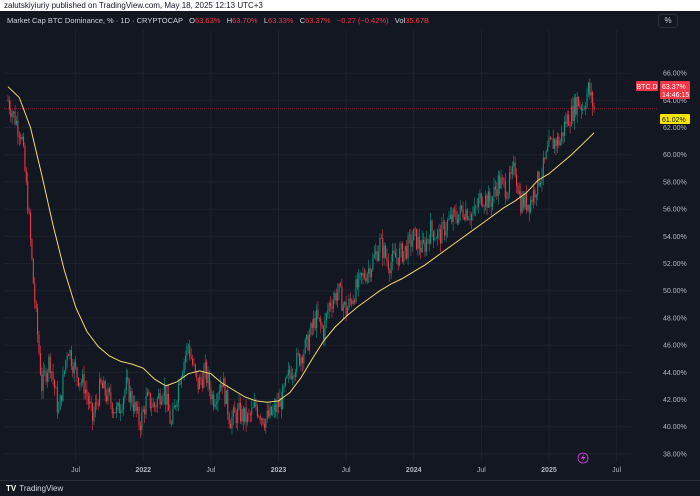 This screenshot has height=496, width=700. Describe the element at coordinates (279, 470) in the screenshot. I see `x-tick-label: 2023` at that location.